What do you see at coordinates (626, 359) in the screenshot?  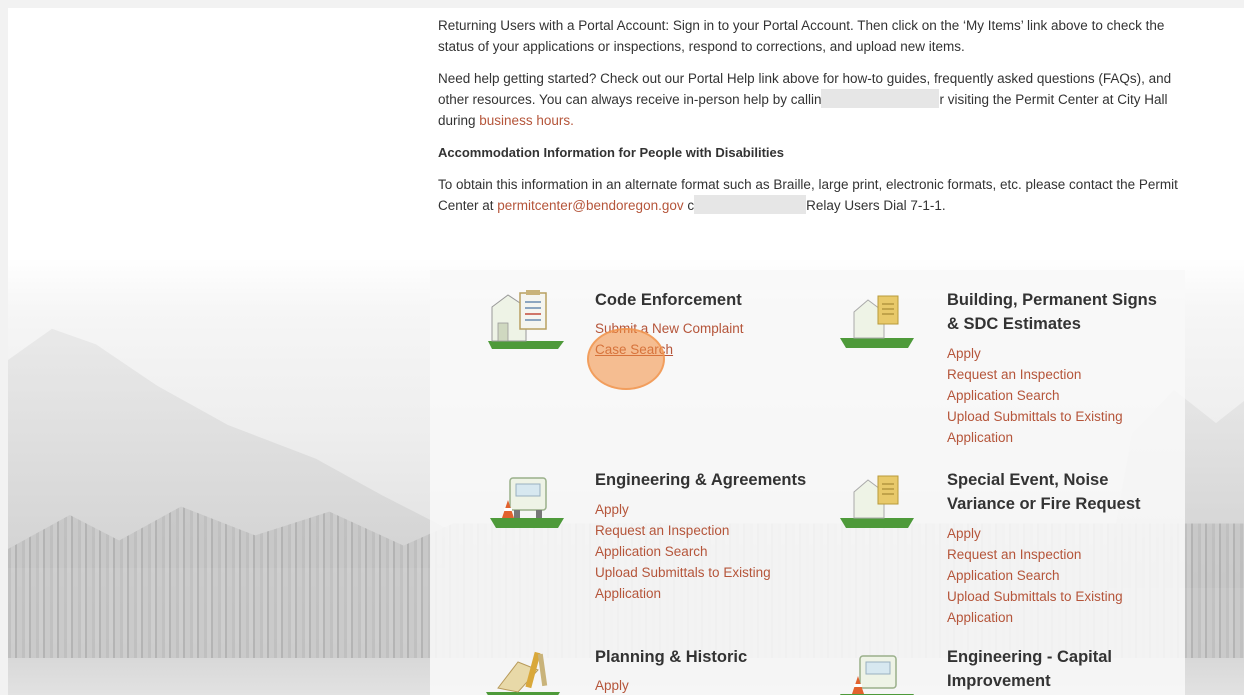 I see `click-indicator` at bounding box center [626, 359].